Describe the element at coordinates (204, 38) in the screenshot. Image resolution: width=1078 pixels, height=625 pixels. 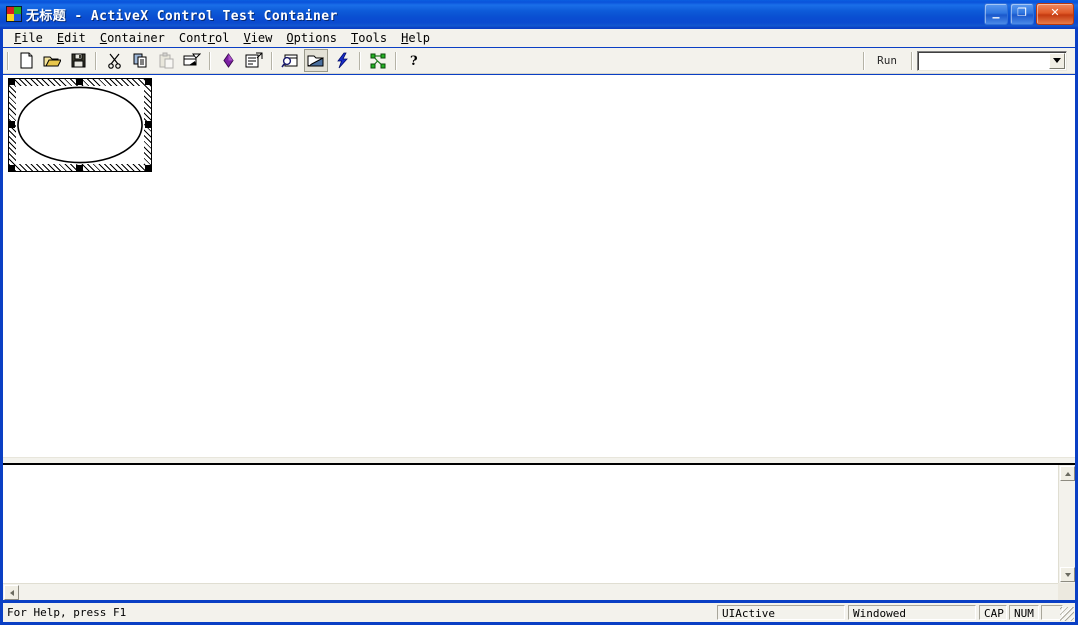
I see `menu-item-control: Control` at that location.